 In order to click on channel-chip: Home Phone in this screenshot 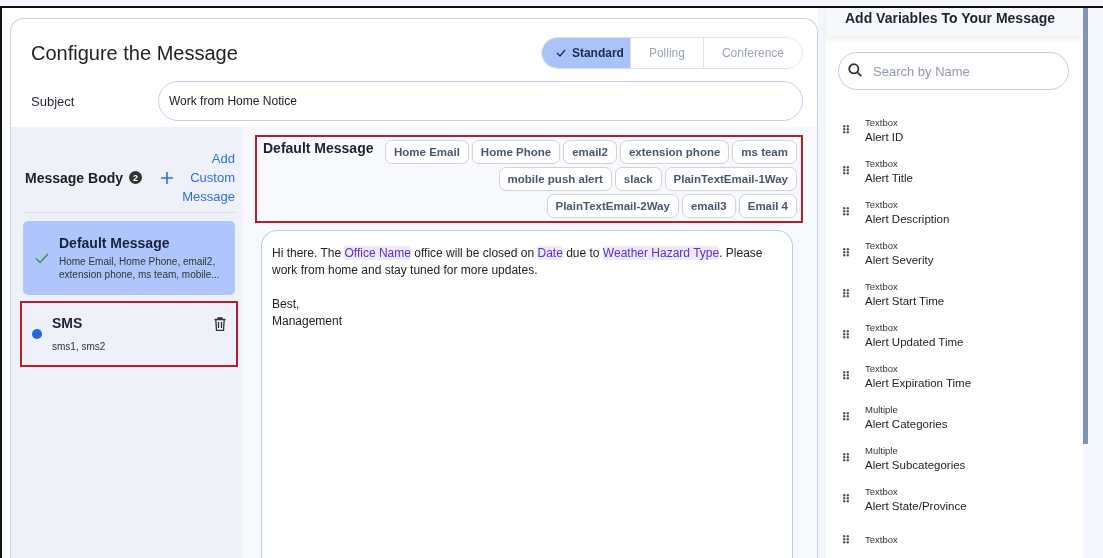, I will do `click(516, 152)`.